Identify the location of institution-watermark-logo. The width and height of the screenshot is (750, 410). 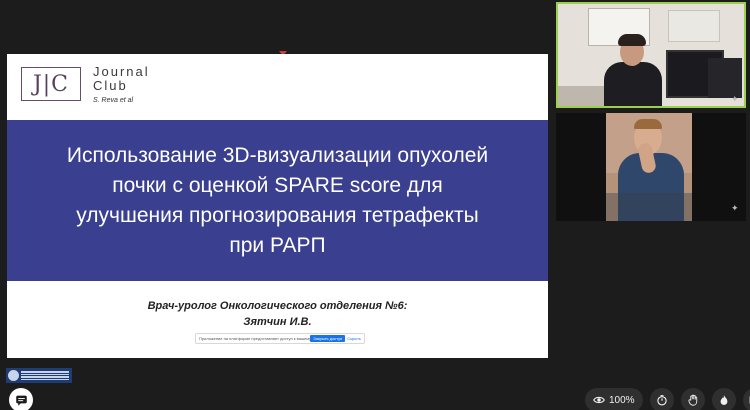
(39, 375).